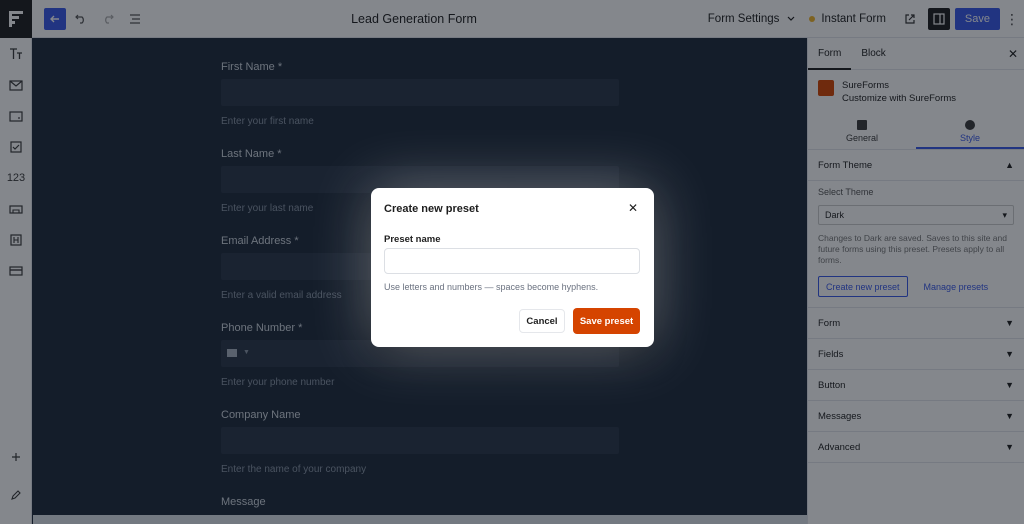 This screenshot has width=1024, height=524. I want to click on save-preset-button: Save preset, so click(606, 321).